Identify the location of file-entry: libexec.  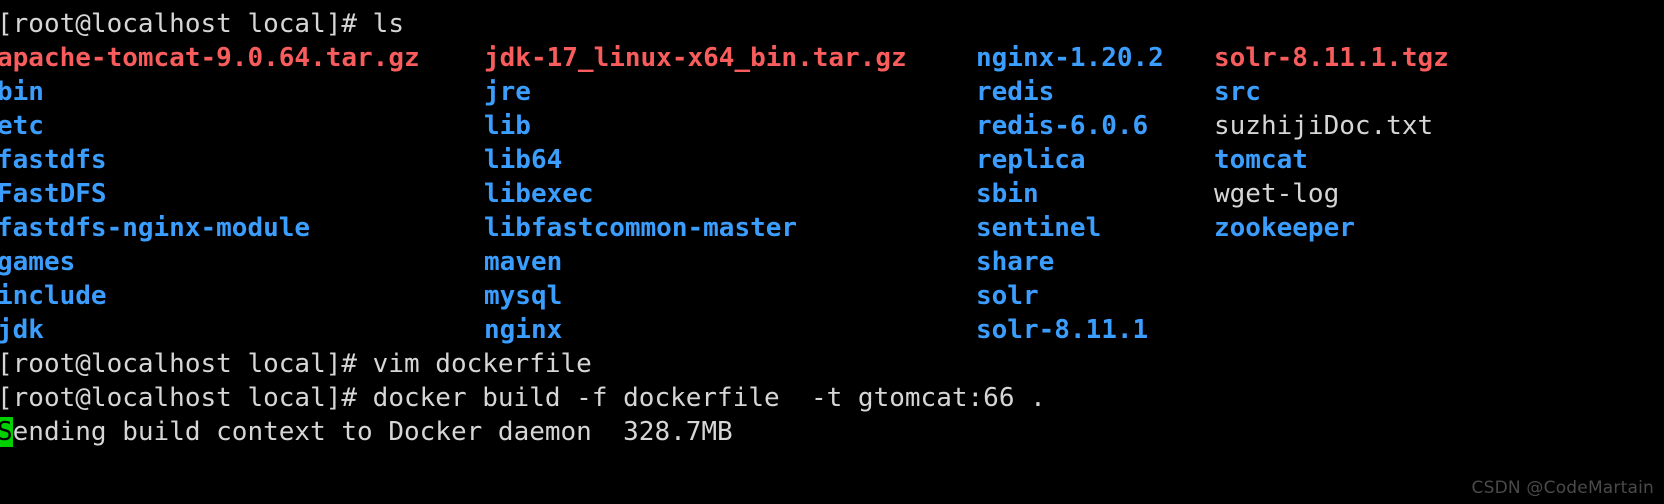
(539, 194).